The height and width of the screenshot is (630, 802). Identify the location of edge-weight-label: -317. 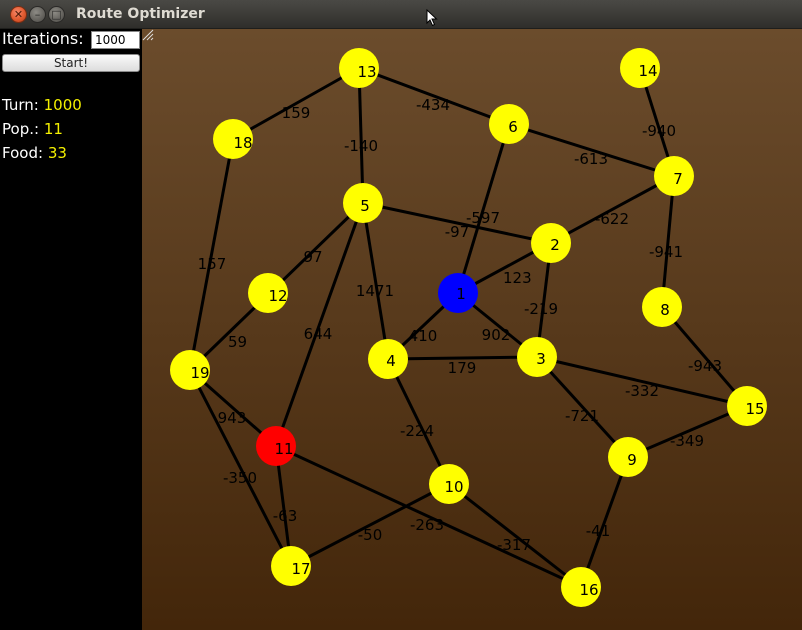
(514, 545).